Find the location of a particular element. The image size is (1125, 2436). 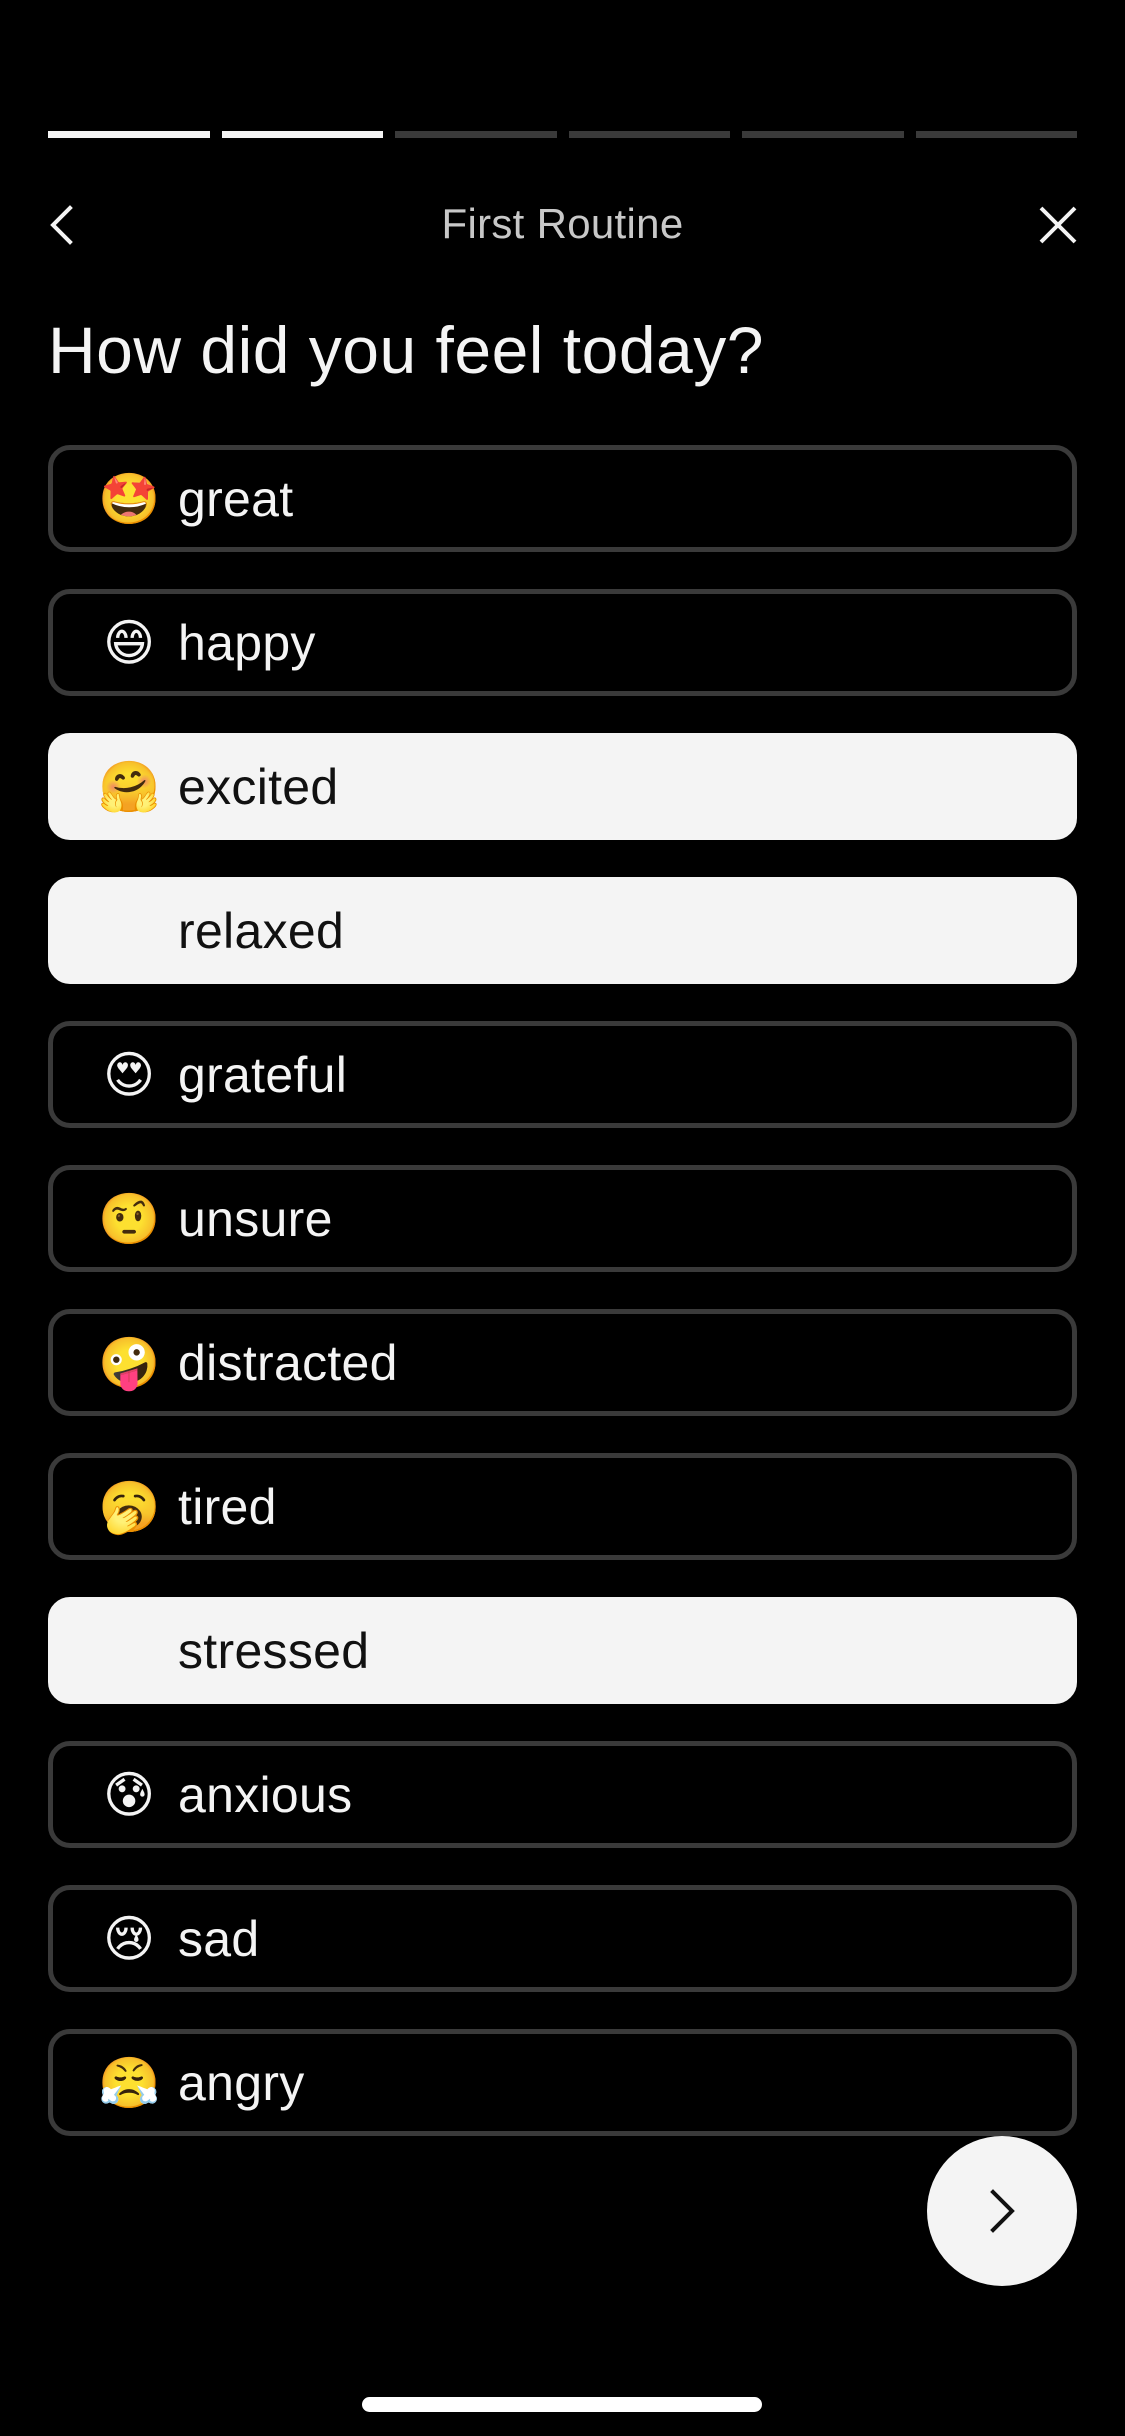

mood-option-label: relaxed is located at coordinates (261, 930).